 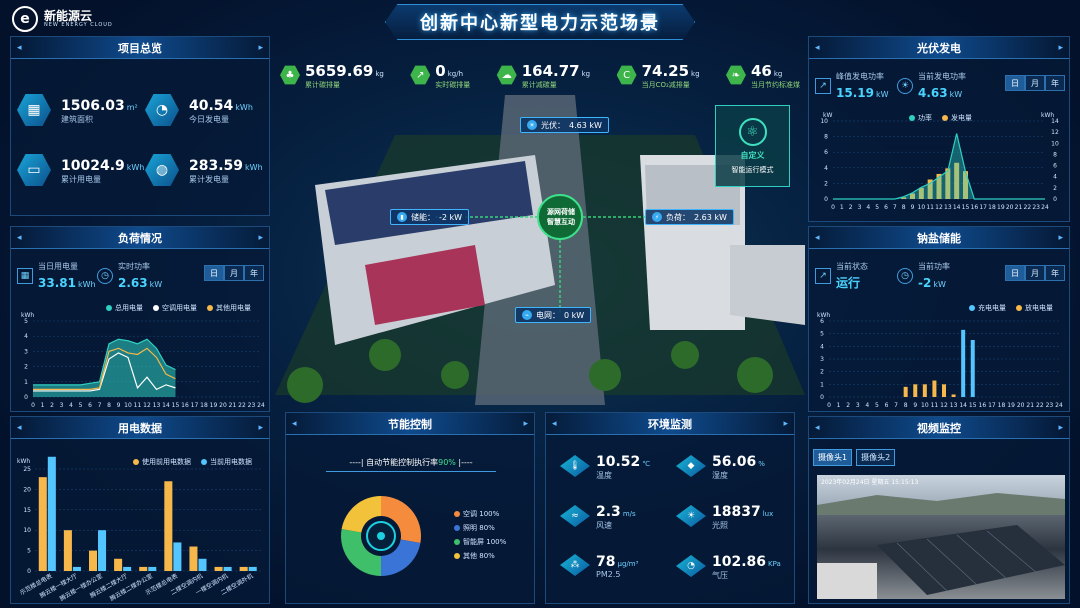 I want to click on x-tick-label: 0, so click(x=833, y=207).